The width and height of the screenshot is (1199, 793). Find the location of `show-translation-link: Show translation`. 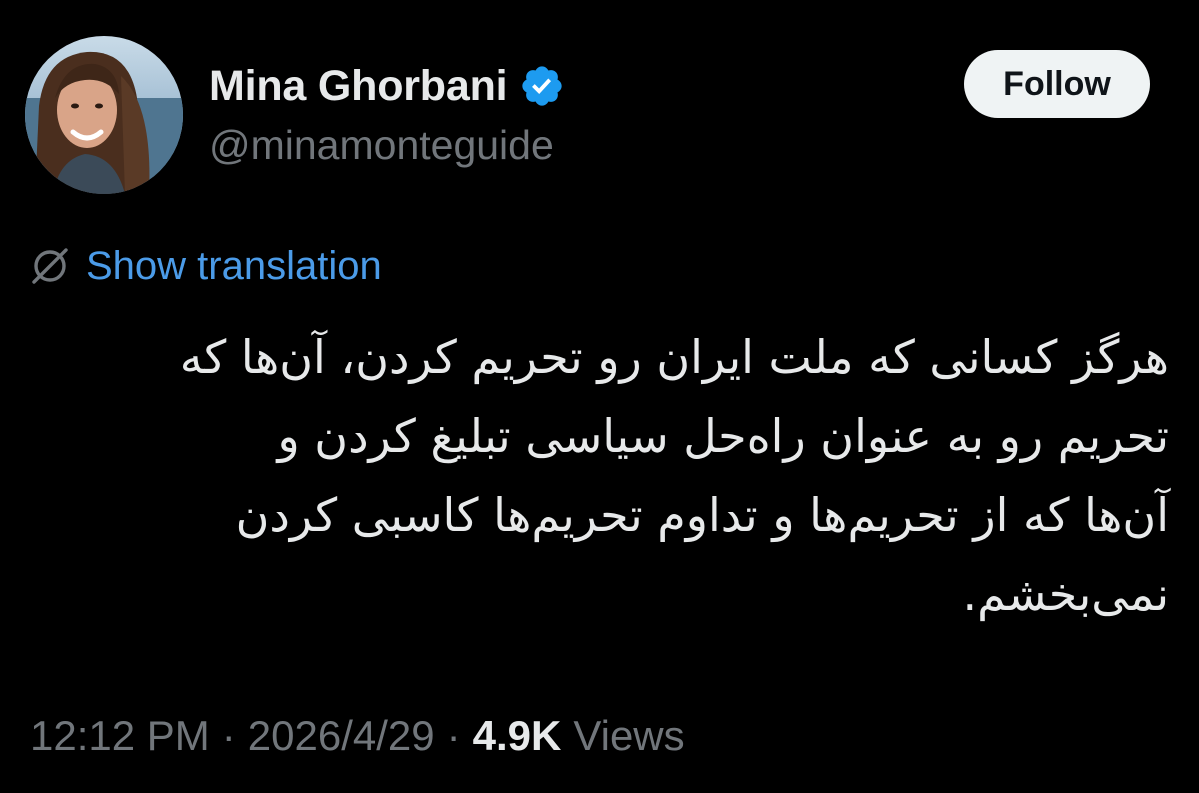

show-translation-link: Show translation is located at coordinates (234, 266).